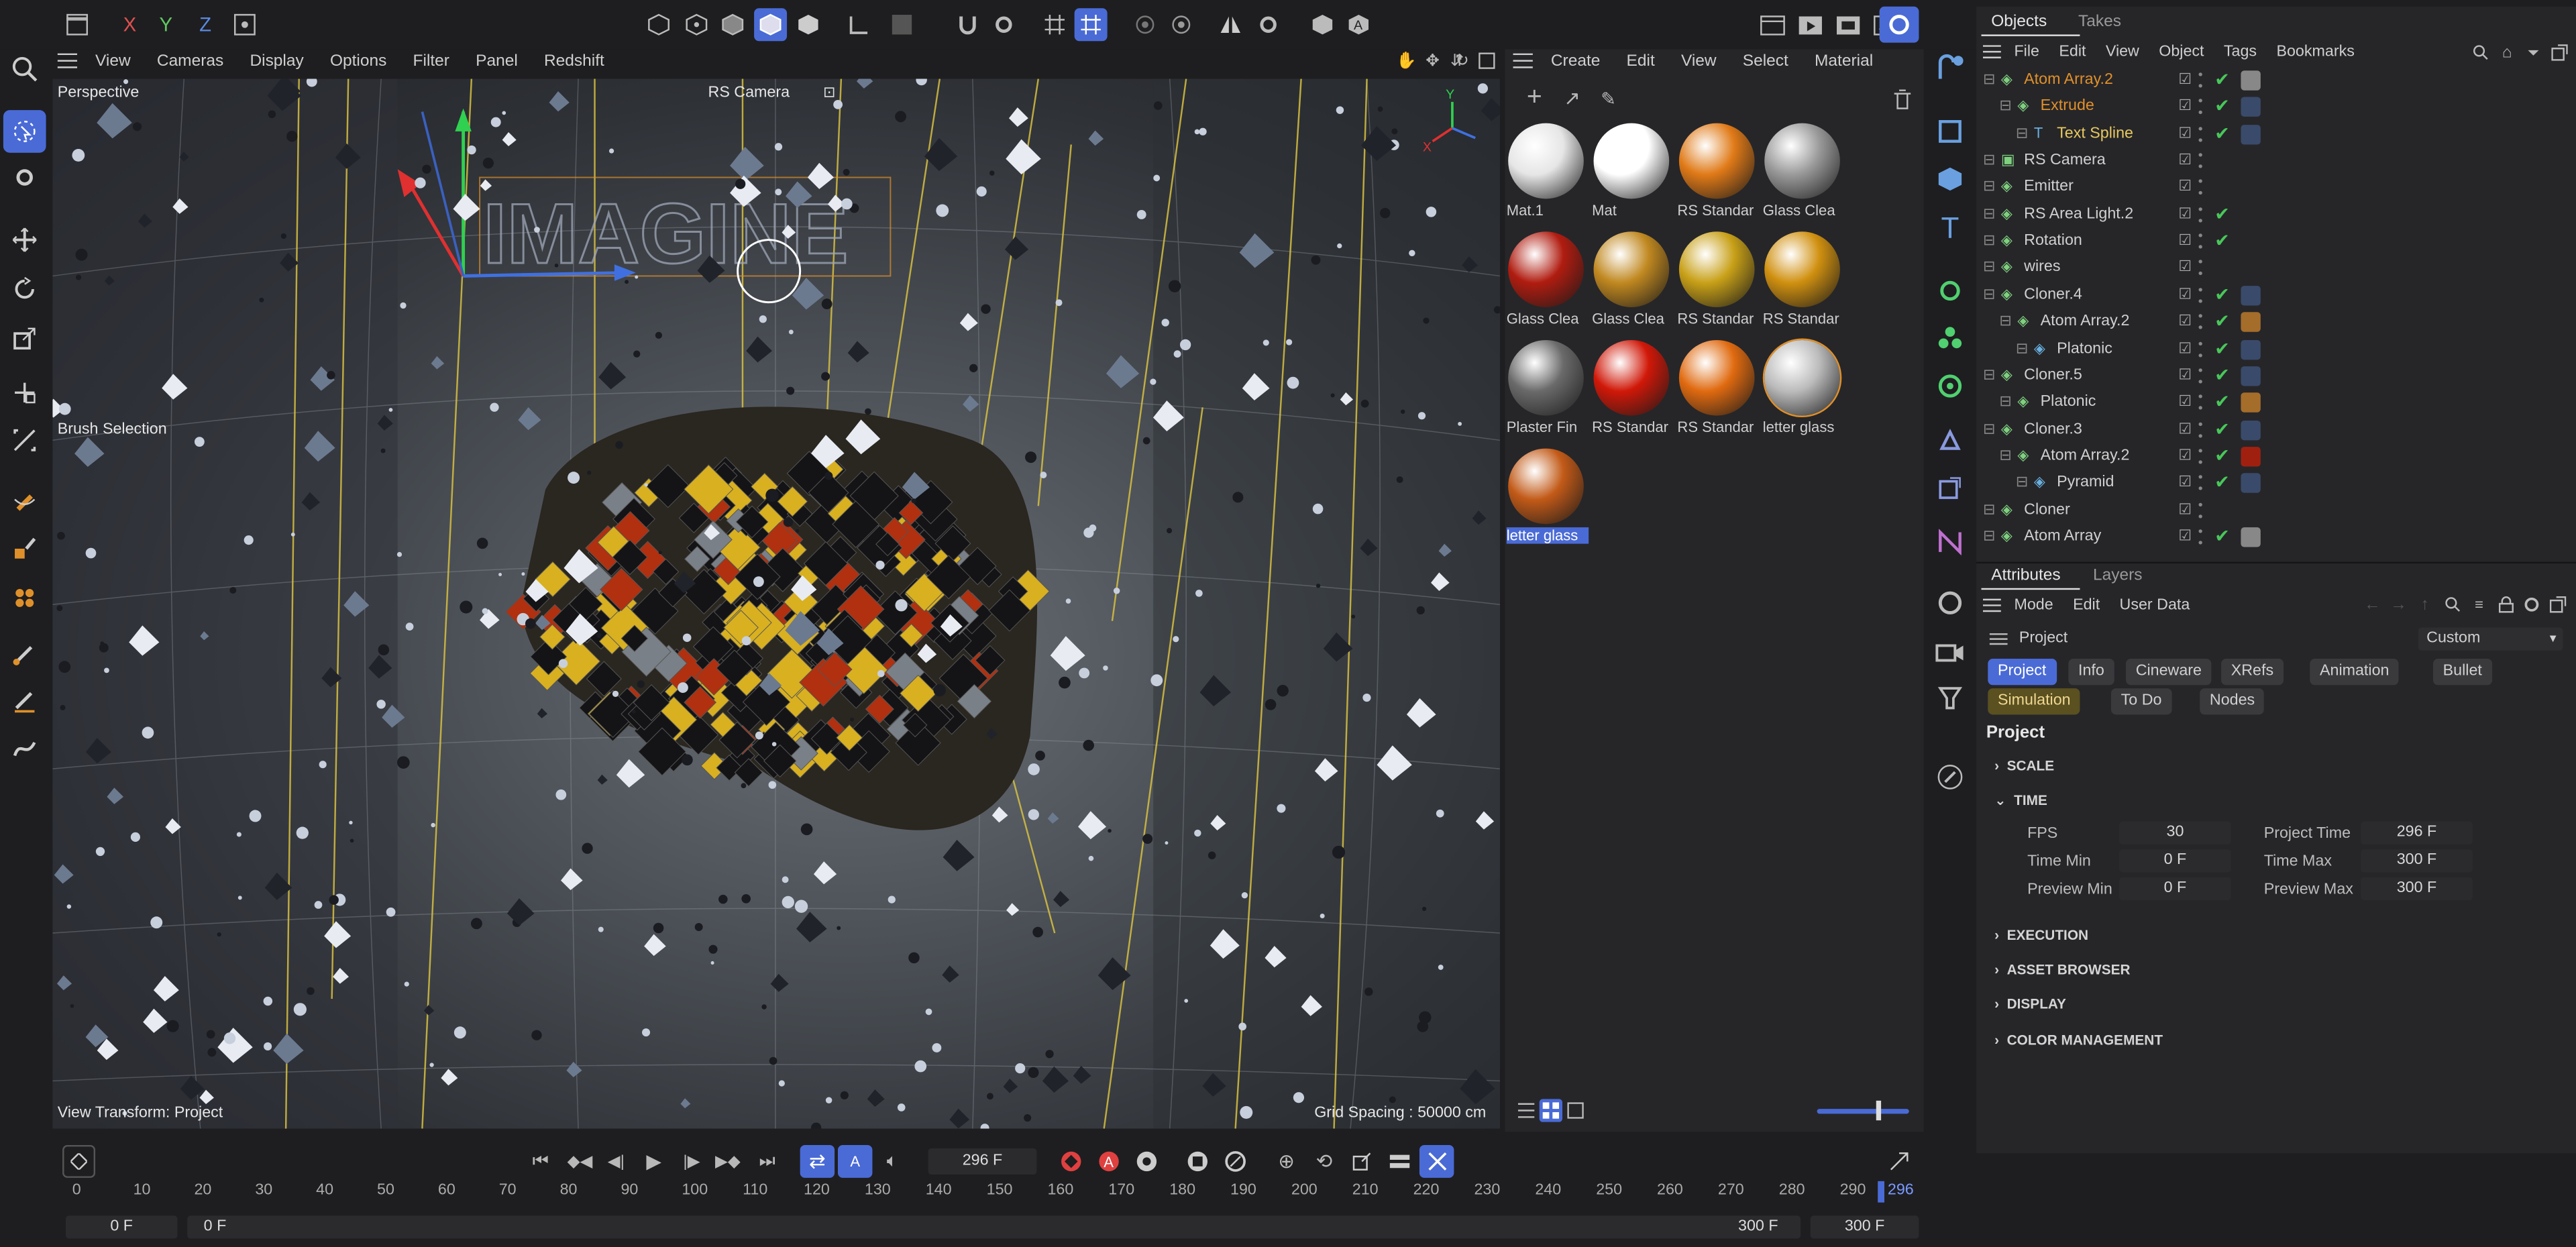 This screenshot has height=1247, width=2576. Describe the element at coordinates (1950, 228) in the screenshot. I see `text-object-icon: T` at that location.